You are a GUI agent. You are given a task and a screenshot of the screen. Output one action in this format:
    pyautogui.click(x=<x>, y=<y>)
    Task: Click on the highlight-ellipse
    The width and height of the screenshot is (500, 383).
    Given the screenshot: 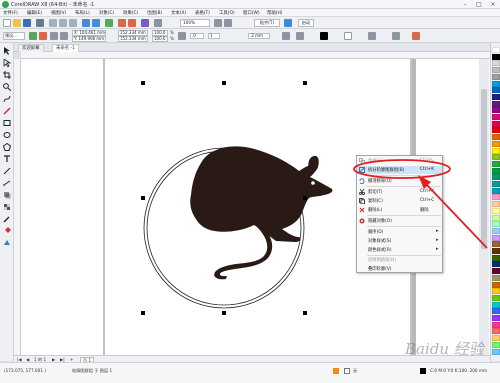 What is the action you would take?
    pyautogui.click(x=402, y=169)
    